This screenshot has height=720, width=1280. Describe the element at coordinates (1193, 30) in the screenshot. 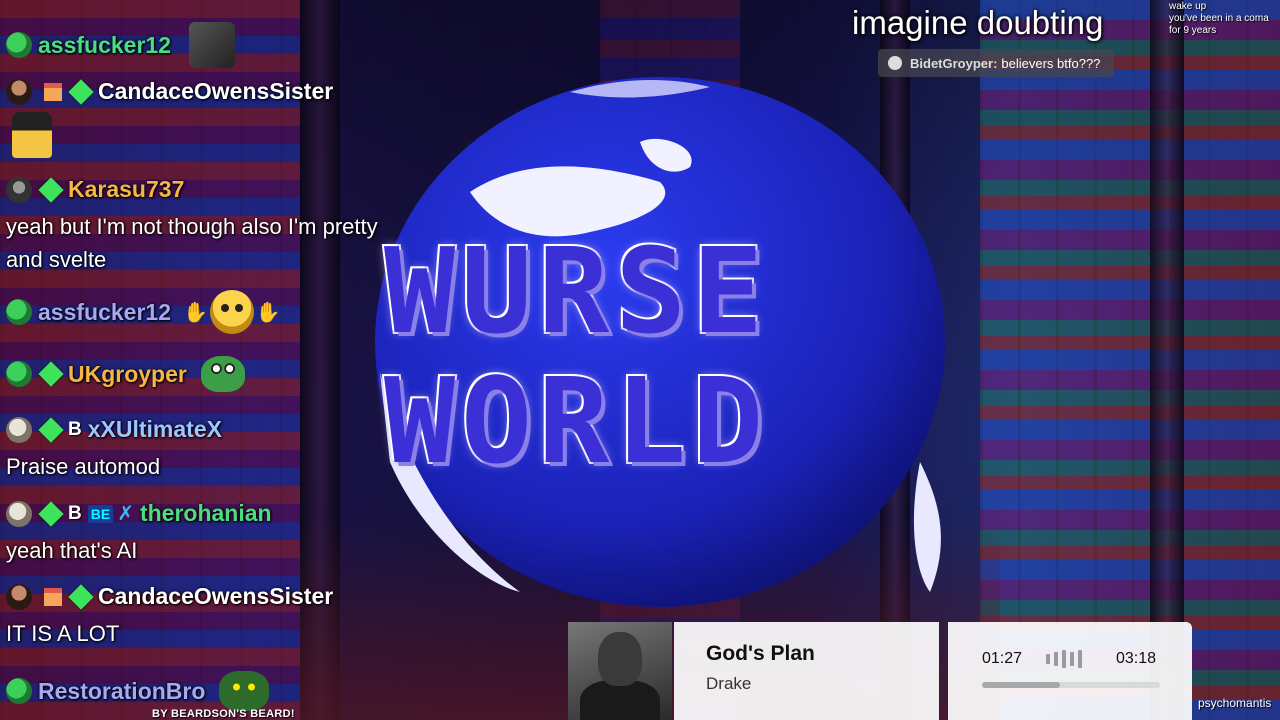

I see `notice-line: for 9 years` at that location.